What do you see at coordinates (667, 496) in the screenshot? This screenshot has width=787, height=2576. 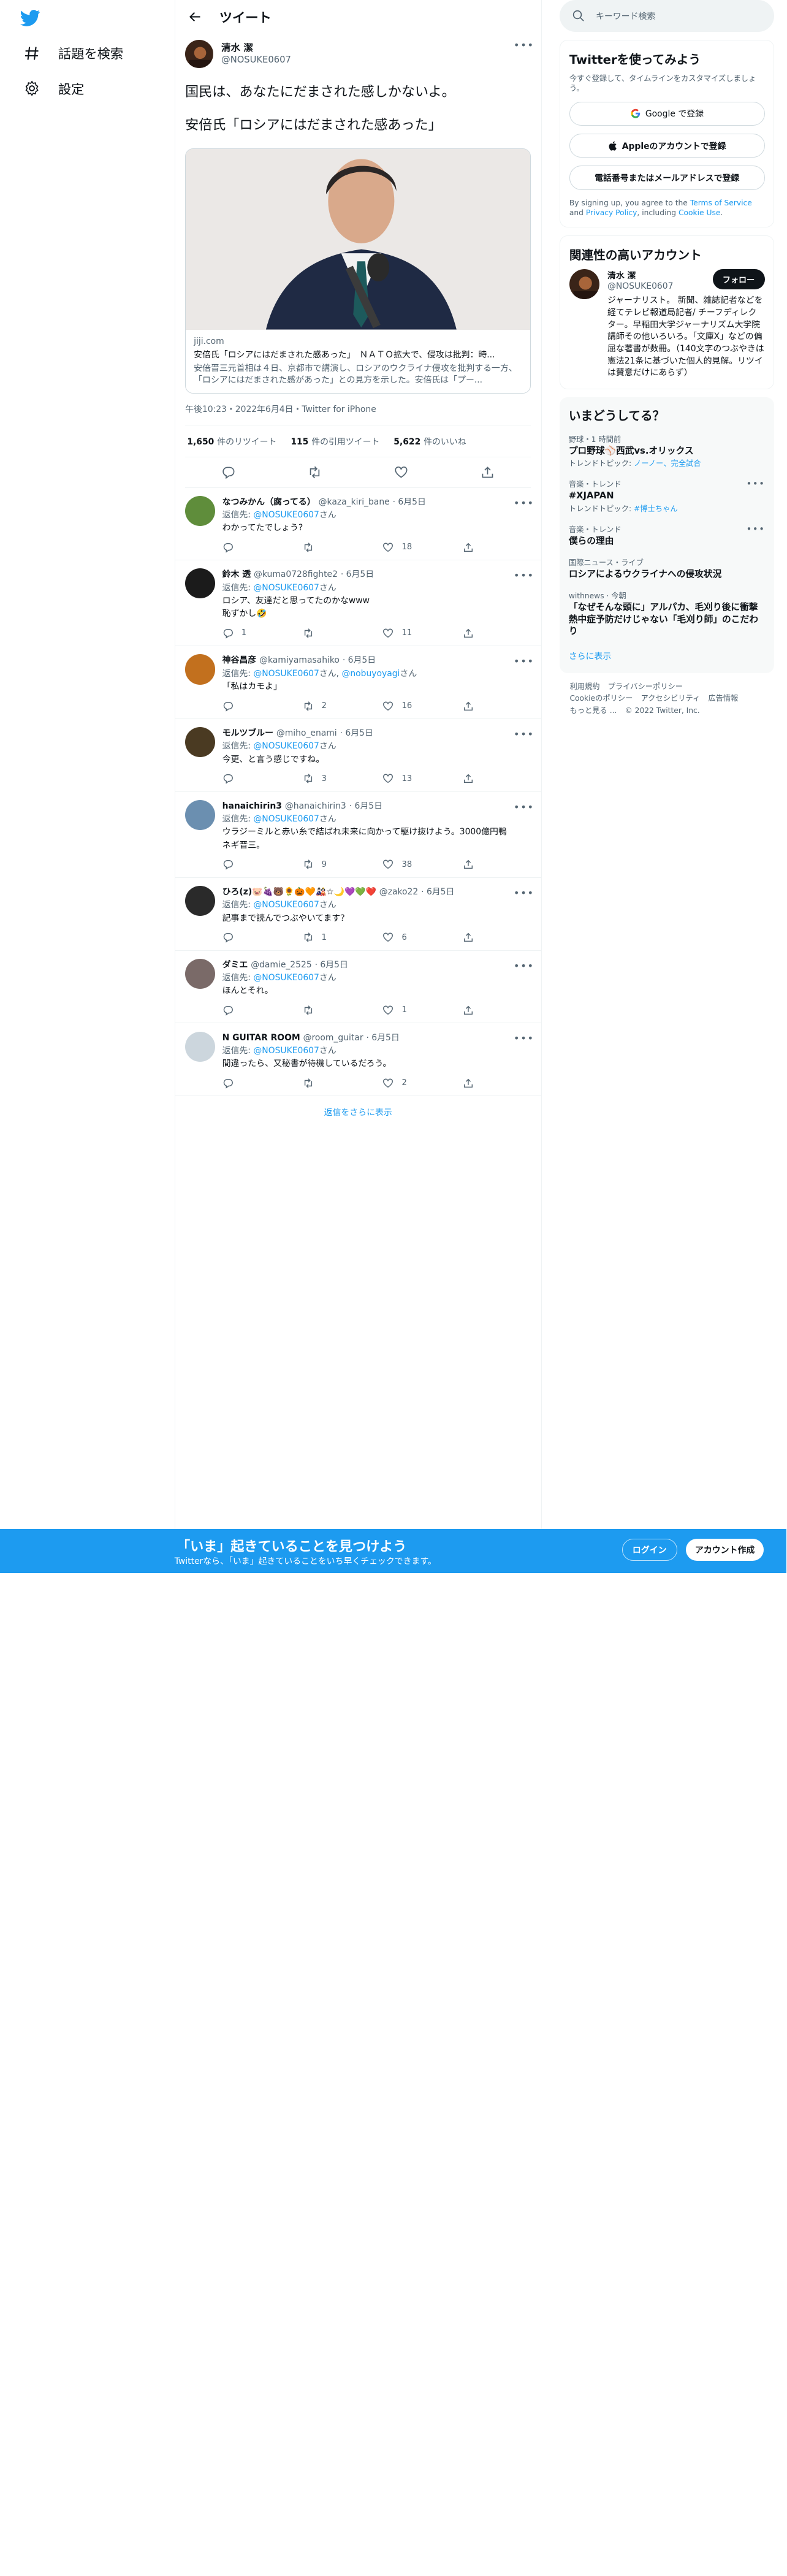 I see `trend-item: 音楽・トレンド #XJAPAN トレンドトピック: #博士ちゃん •••` at bounding box center [667, 496].